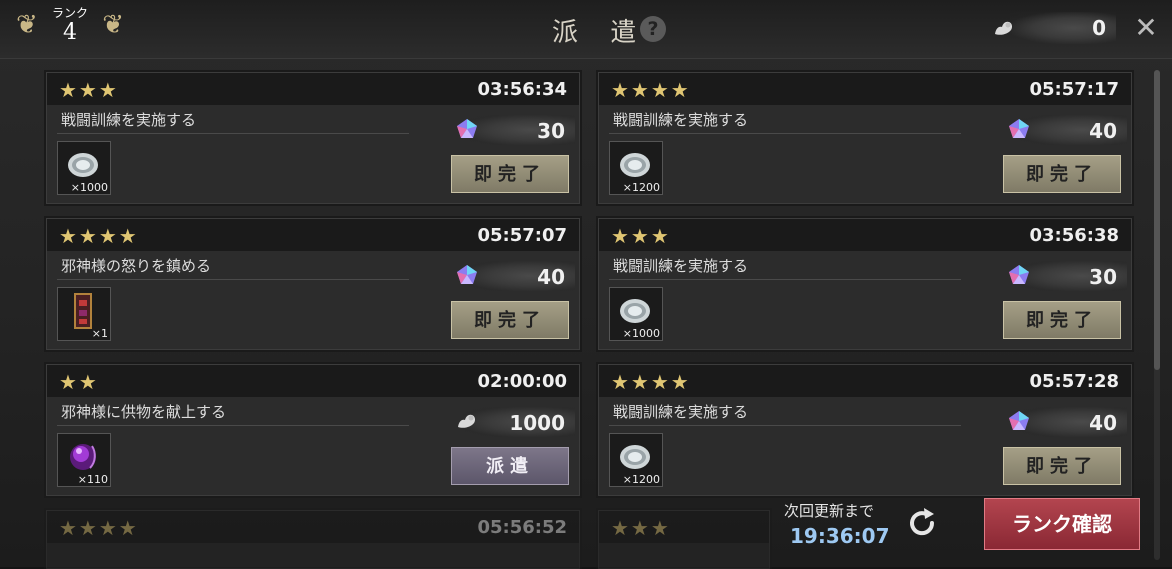  What do you see at coordinates (865, 89) in the screenshot?
I see `mission-header: ★★★★ 05:57:17` at bounding box center [865, 89].